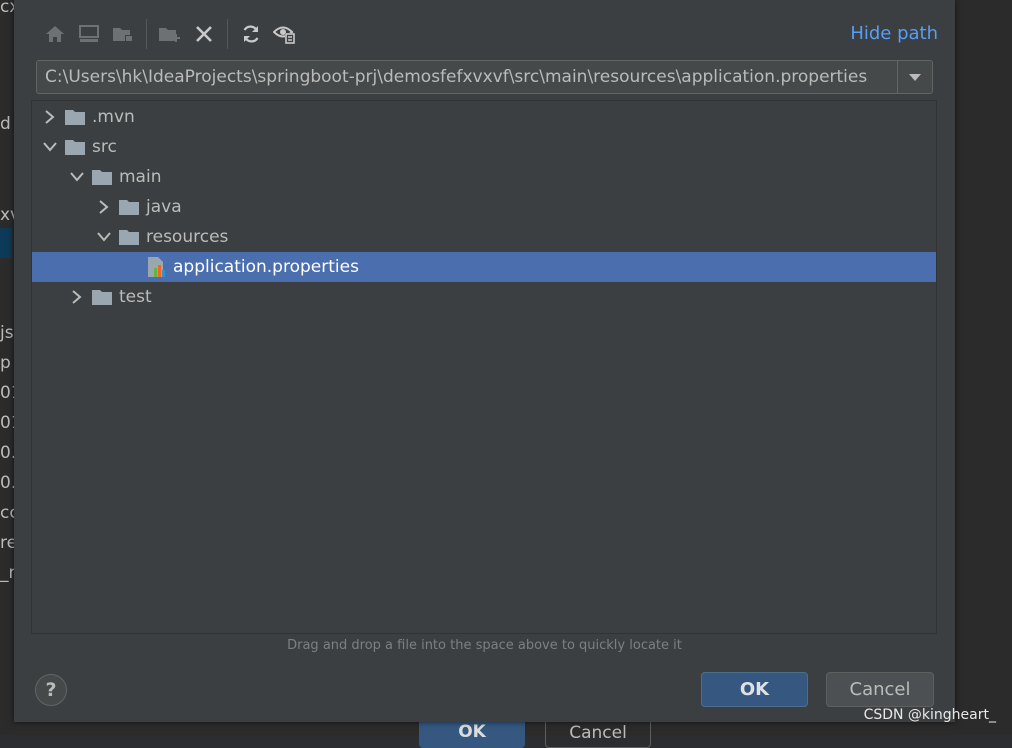 This screenshot has height=748, width=1012. What do you see at coordinates (156, 267) in the screenshot?
I see `properties-file-icon` at bounding box center [156, 267].